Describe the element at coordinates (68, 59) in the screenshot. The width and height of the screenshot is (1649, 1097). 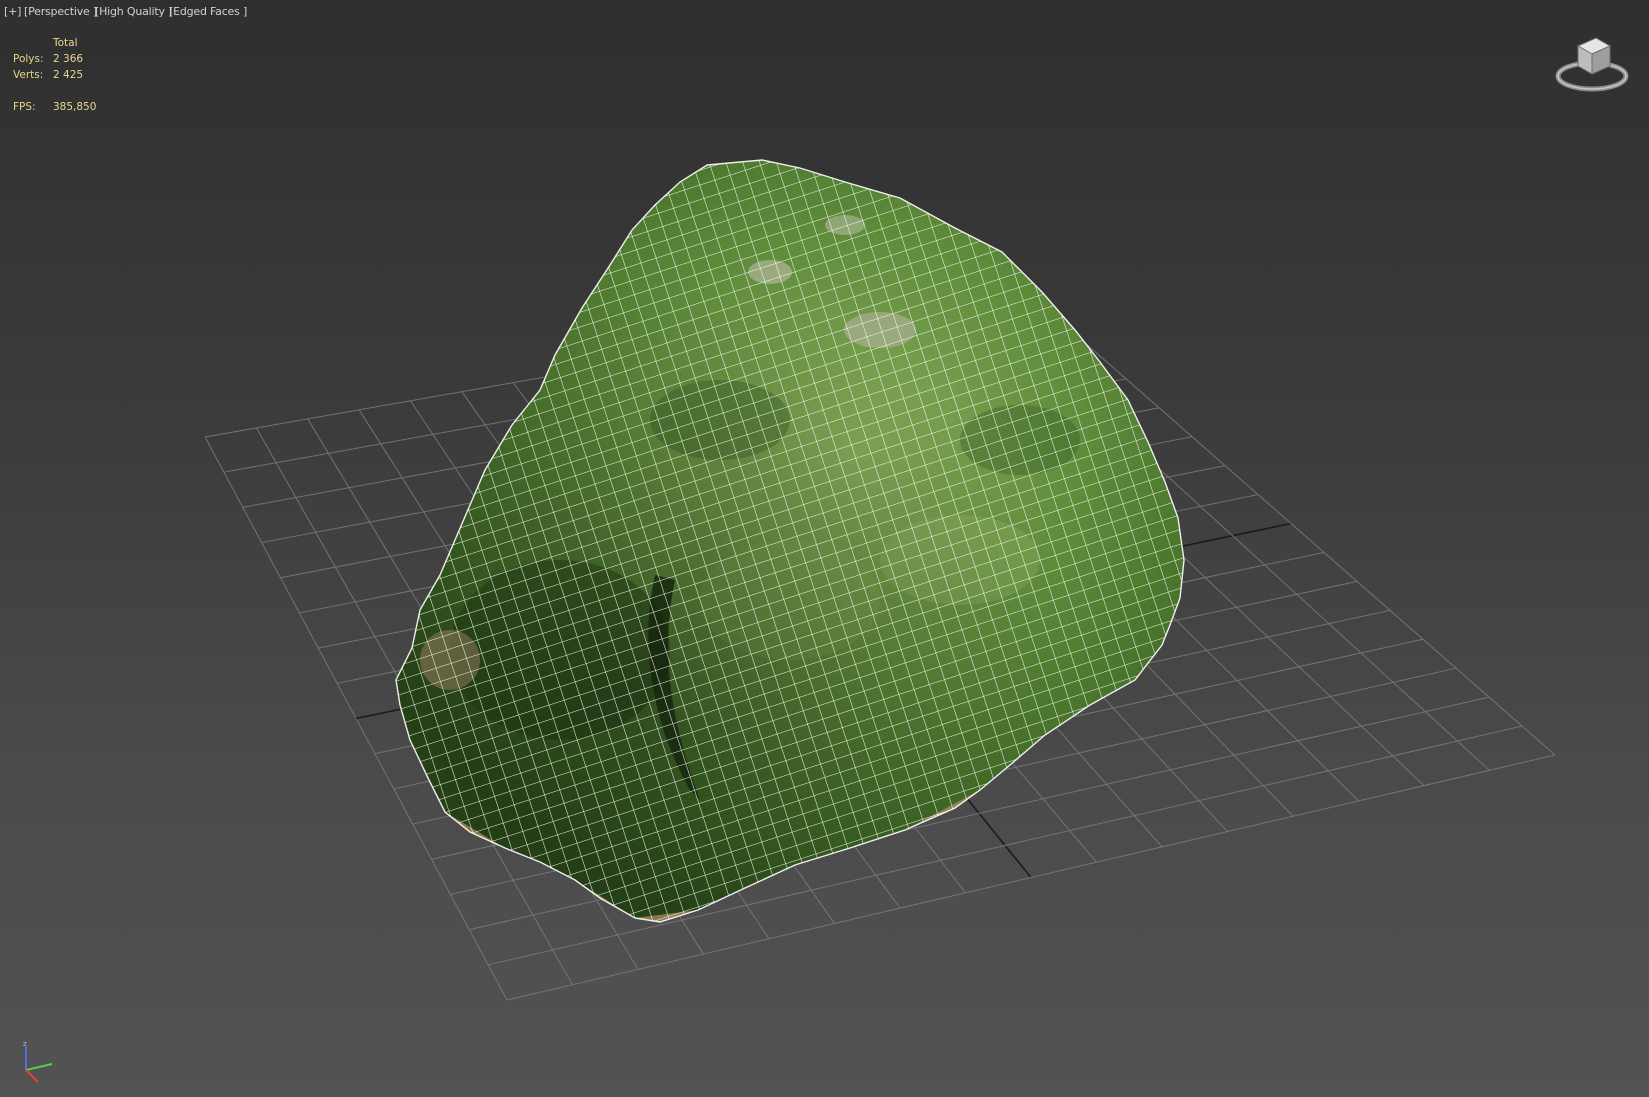
I see `stats-polys-value: 2 366` at that location.